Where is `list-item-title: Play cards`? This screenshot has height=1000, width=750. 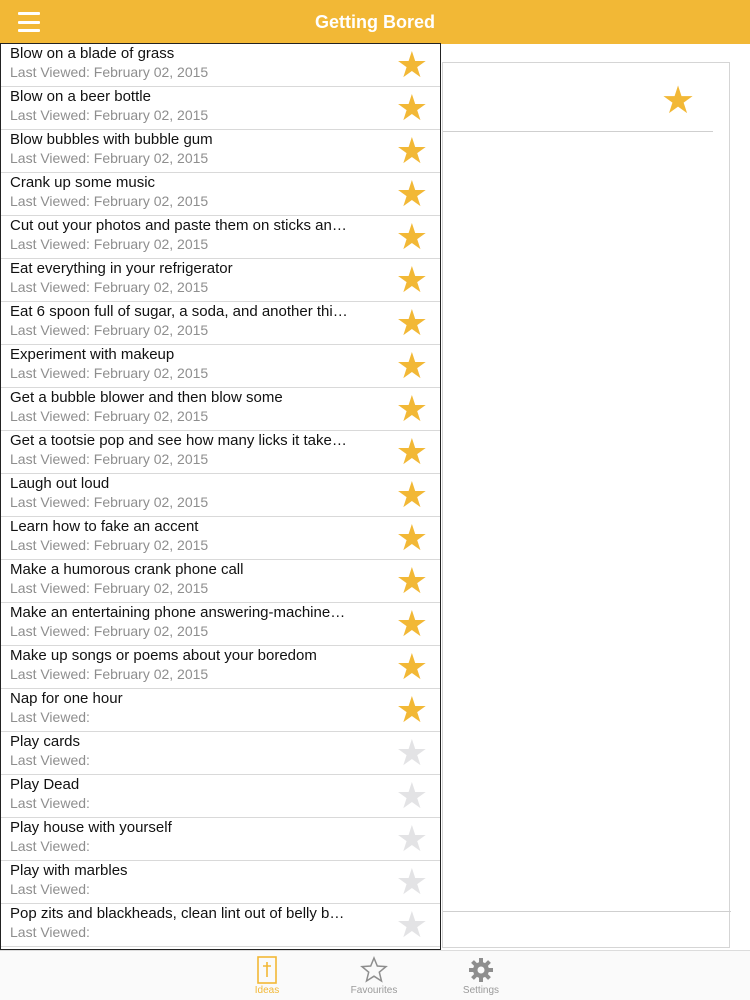 list-item-title: Play cards is located at coordinates (45, 741).